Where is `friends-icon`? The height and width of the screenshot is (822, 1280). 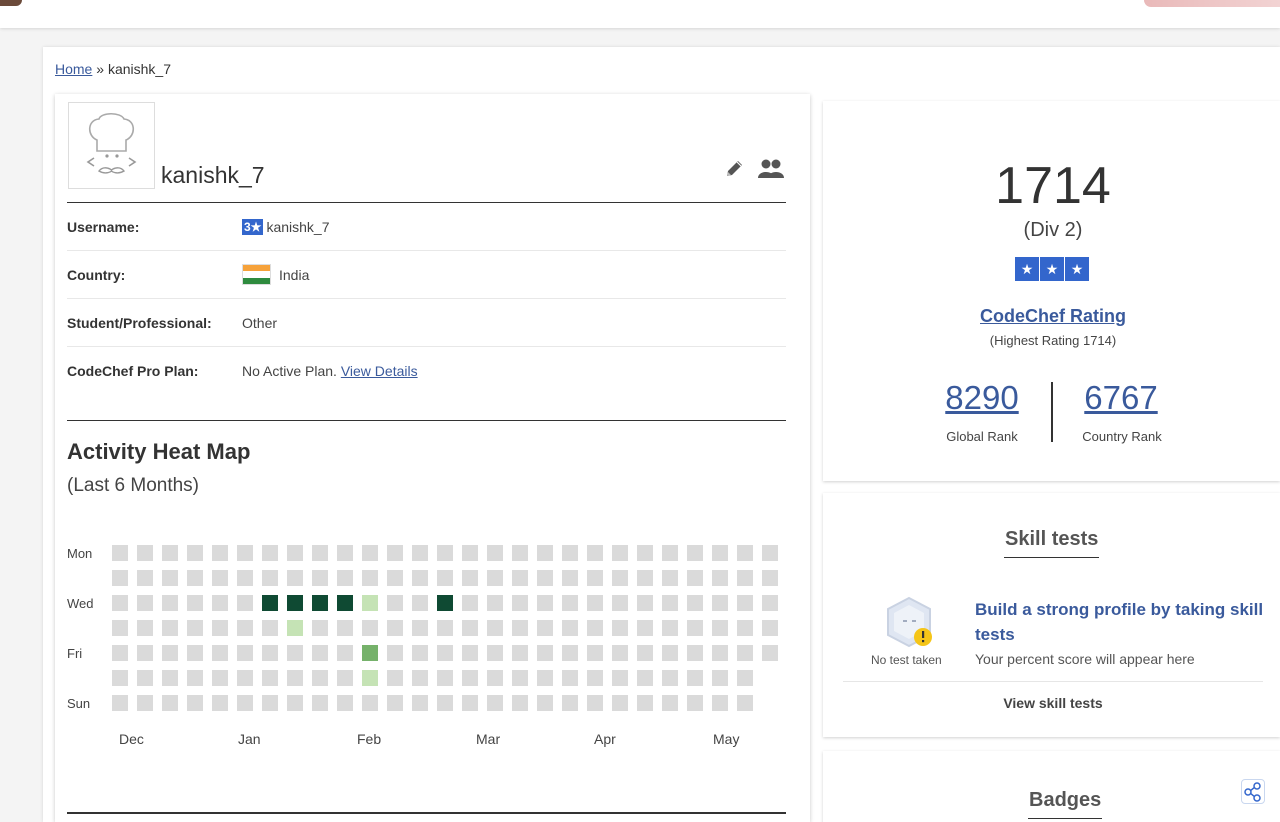
friends-icon is located at coordinates (771, 171).